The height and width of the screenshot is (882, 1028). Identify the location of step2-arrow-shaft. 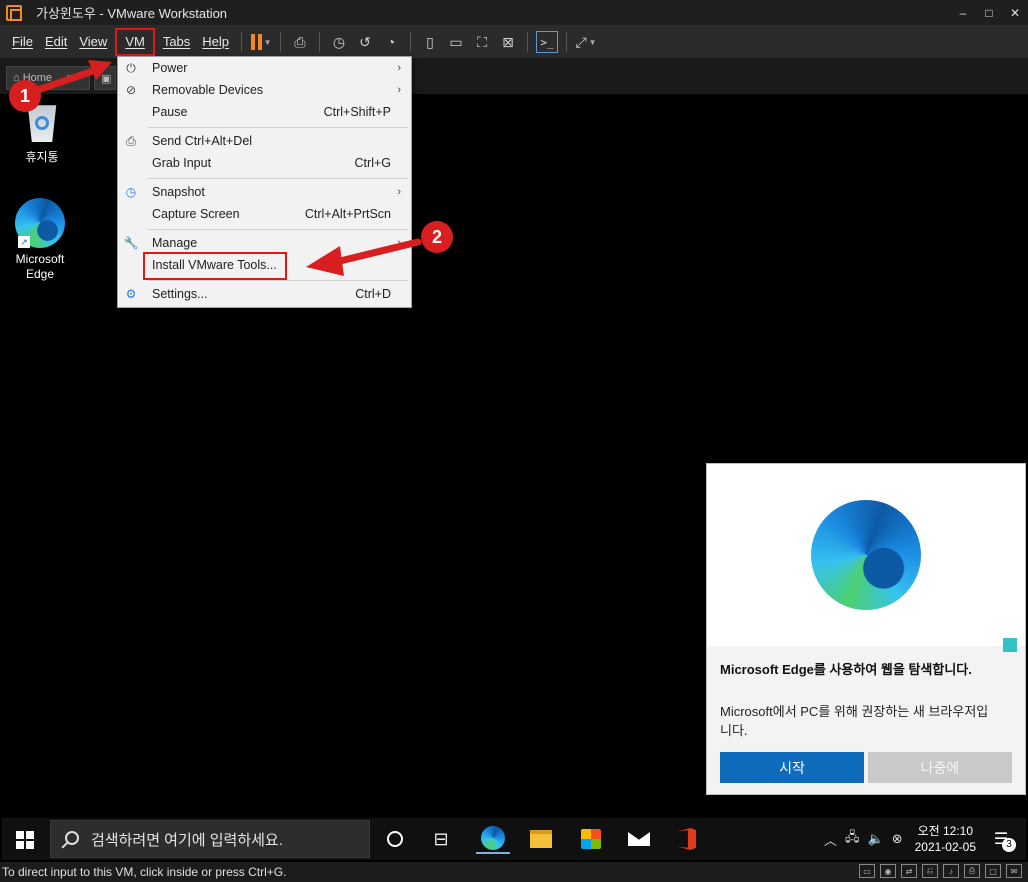
(377, 252).